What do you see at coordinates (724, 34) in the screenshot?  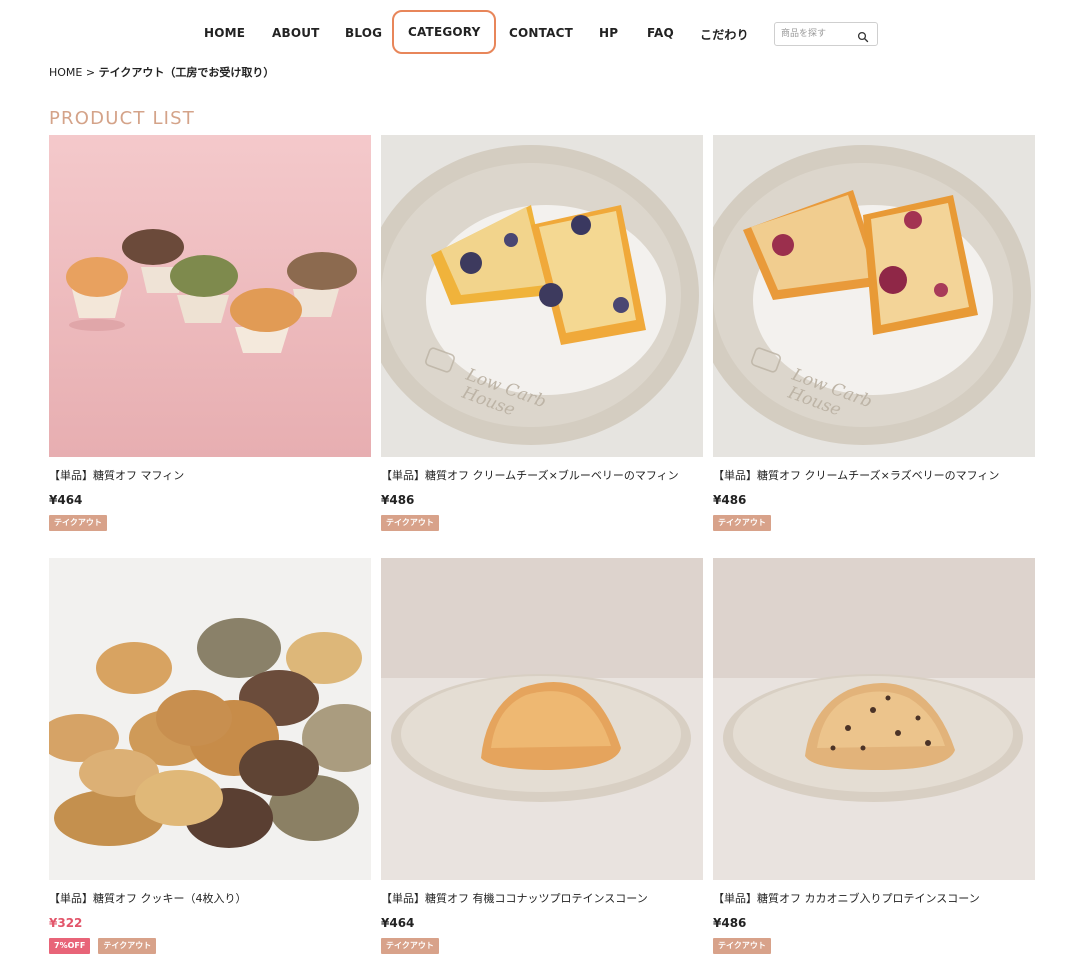 I see `nav-kodawari: こだわり` at bounding box center [724, 34].